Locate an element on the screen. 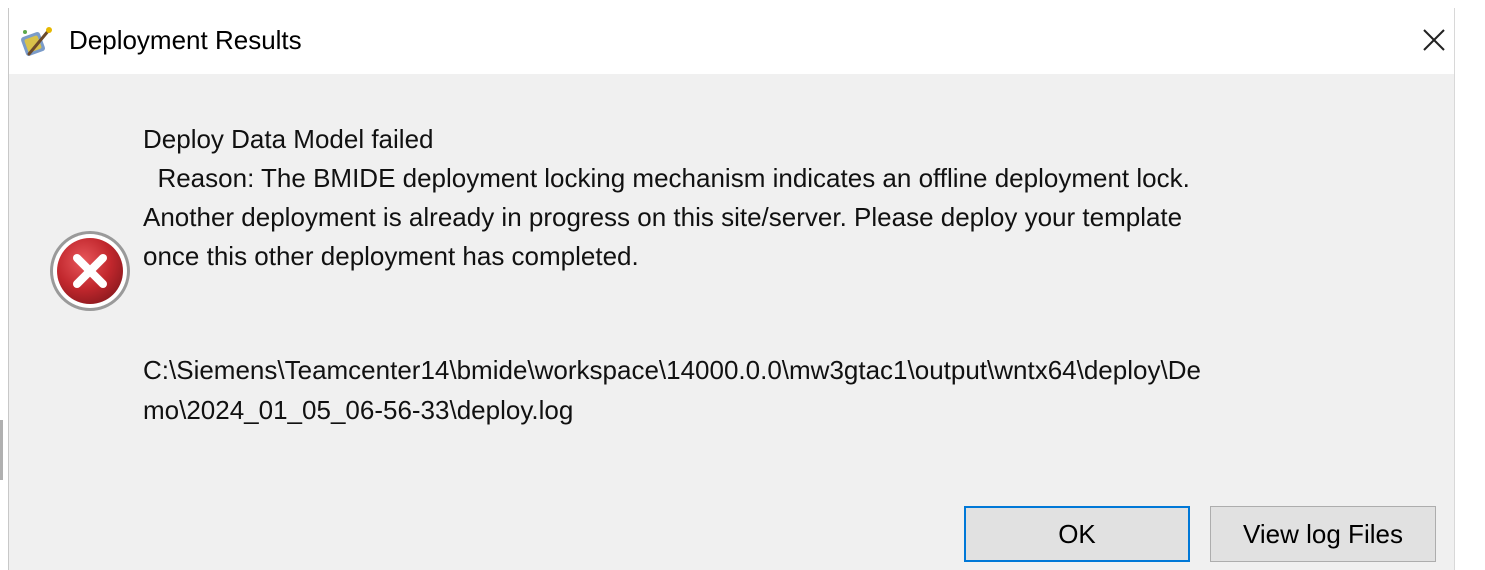  ok-button: OK is located at coordinates (1077, 534).